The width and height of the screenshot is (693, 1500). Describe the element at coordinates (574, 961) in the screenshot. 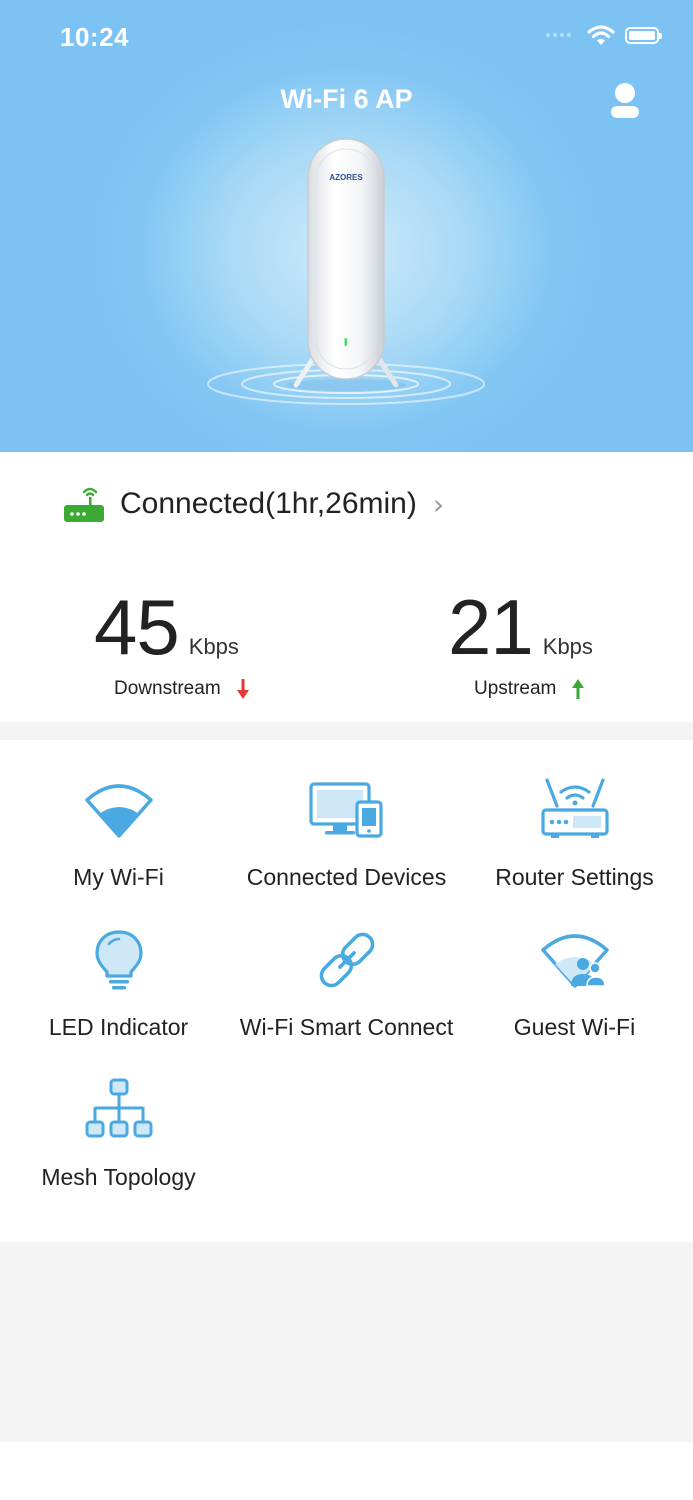

I see `guest-wifi-icon` at that location.